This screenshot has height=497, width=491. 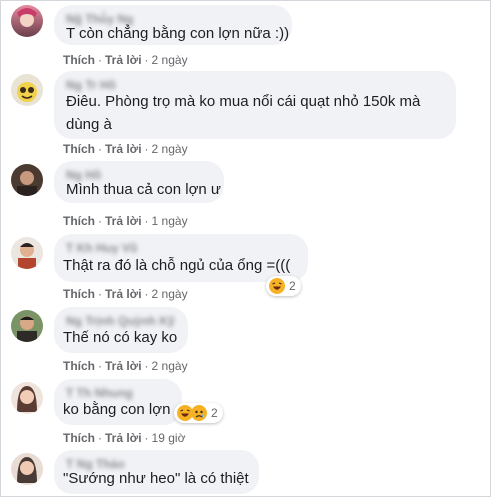 What do you see at coordinates (178, 33) in the screenshot?
I see `comment-text: T còn chẳng bằng con lợn nữa :))` at bounding box center [178, 33].